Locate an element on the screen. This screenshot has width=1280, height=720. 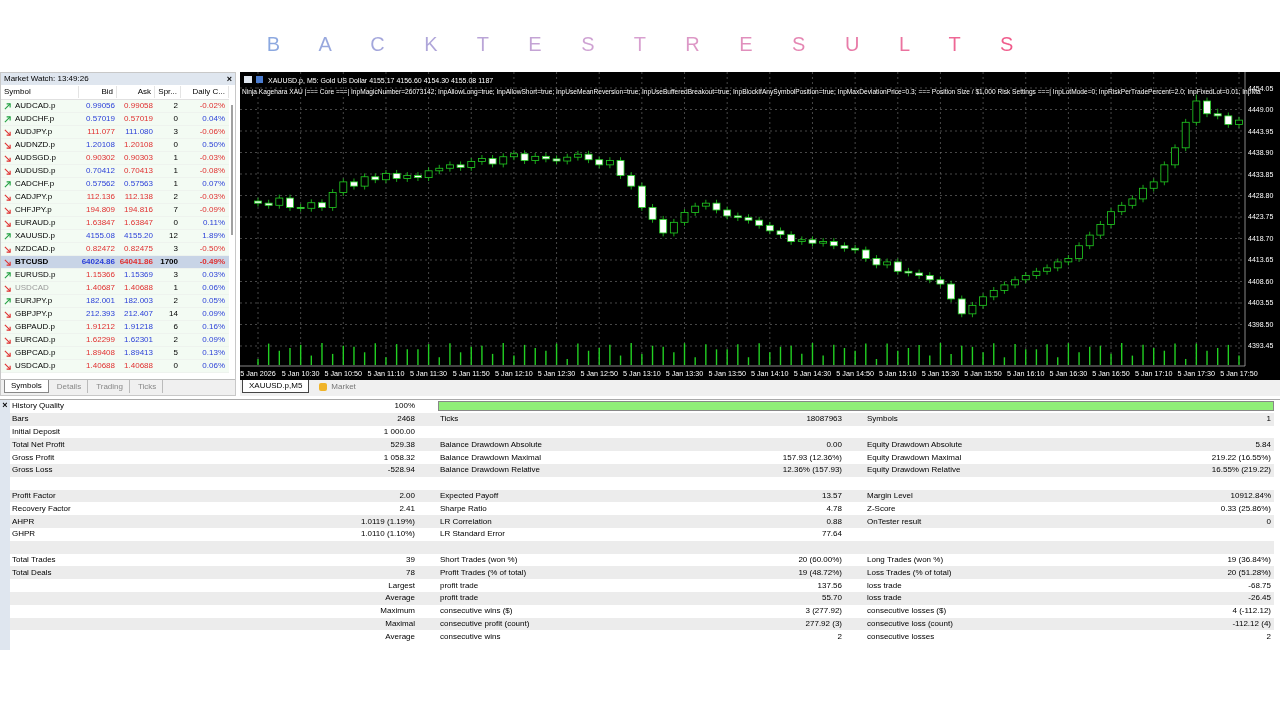
stat-label: LR Standard Error is located at coordinates (472, 534).